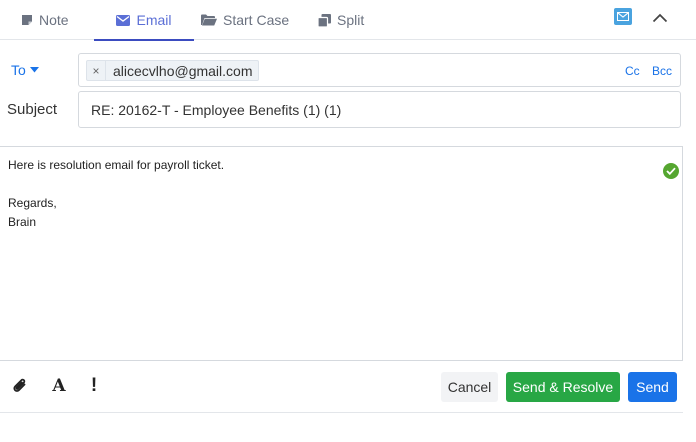 This screenshot has width=696, height=442. What do you see at coordinates (59, 386) in the screenshot?
I see `text-format-button: A` at bounding box center [59, 386].